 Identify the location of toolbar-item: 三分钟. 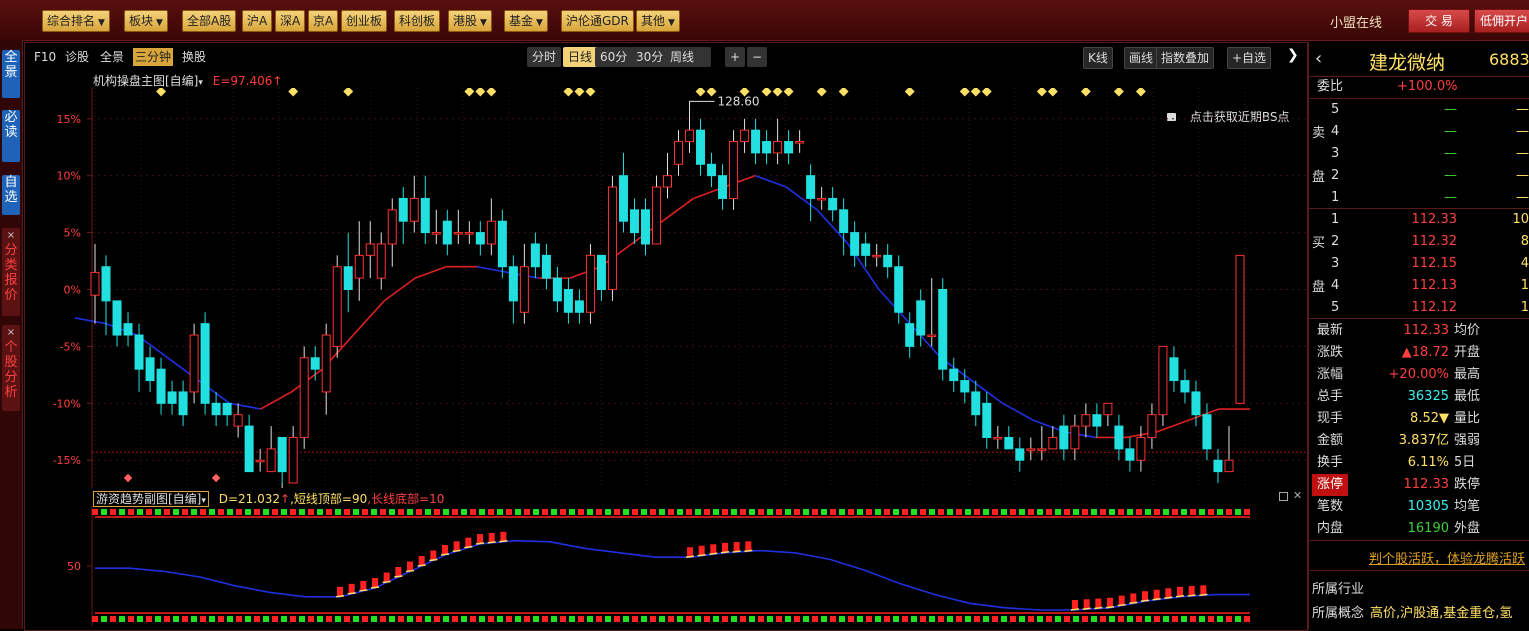
(153, 57).